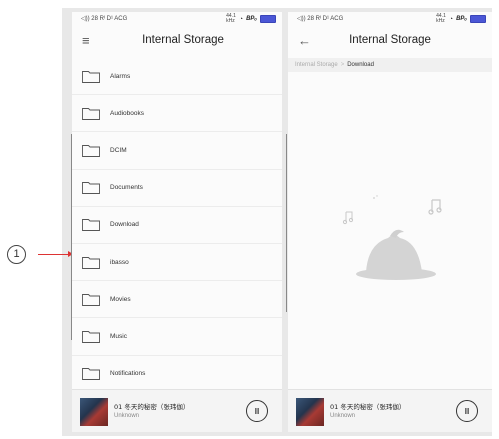 This screenshot has height=439, width=499. Describe the element at coordinates (316, 65) in the screenshot. I see `breadcrumb-root: Internal Storage` at that location.